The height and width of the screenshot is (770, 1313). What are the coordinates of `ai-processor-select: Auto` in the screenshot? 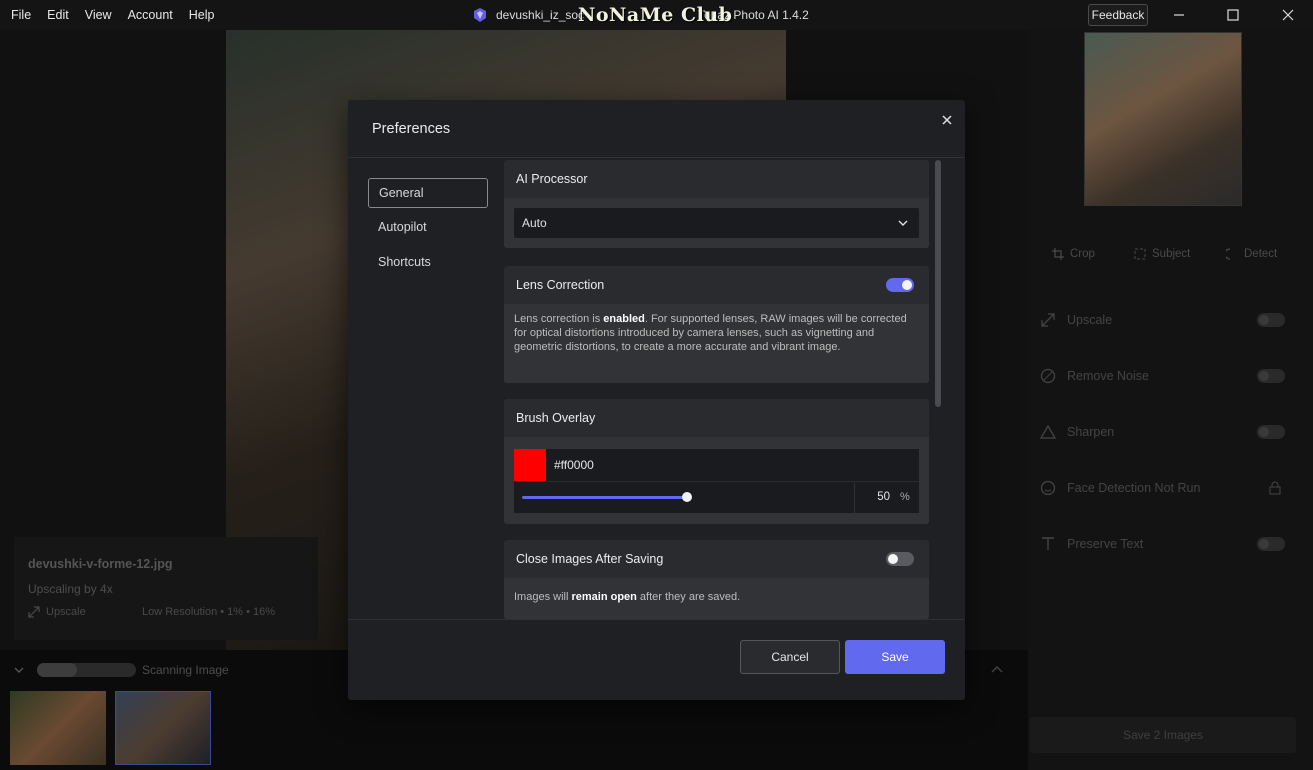 It's located at (716, 223).